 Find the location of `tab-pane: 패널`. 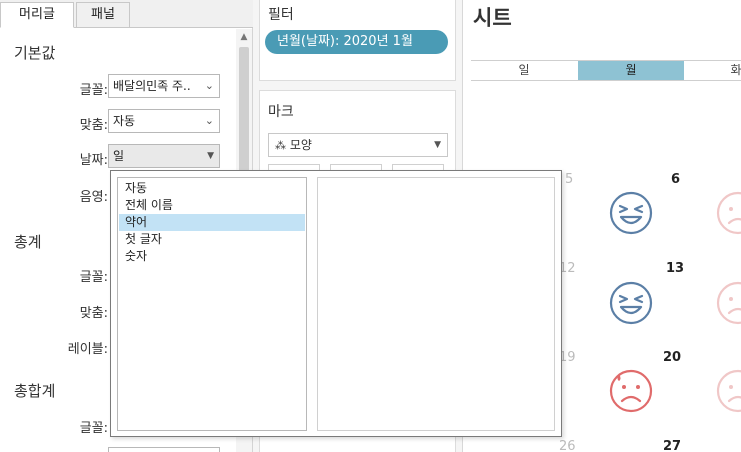

tab-pane: 패널 is located at coordinates (103, 15).